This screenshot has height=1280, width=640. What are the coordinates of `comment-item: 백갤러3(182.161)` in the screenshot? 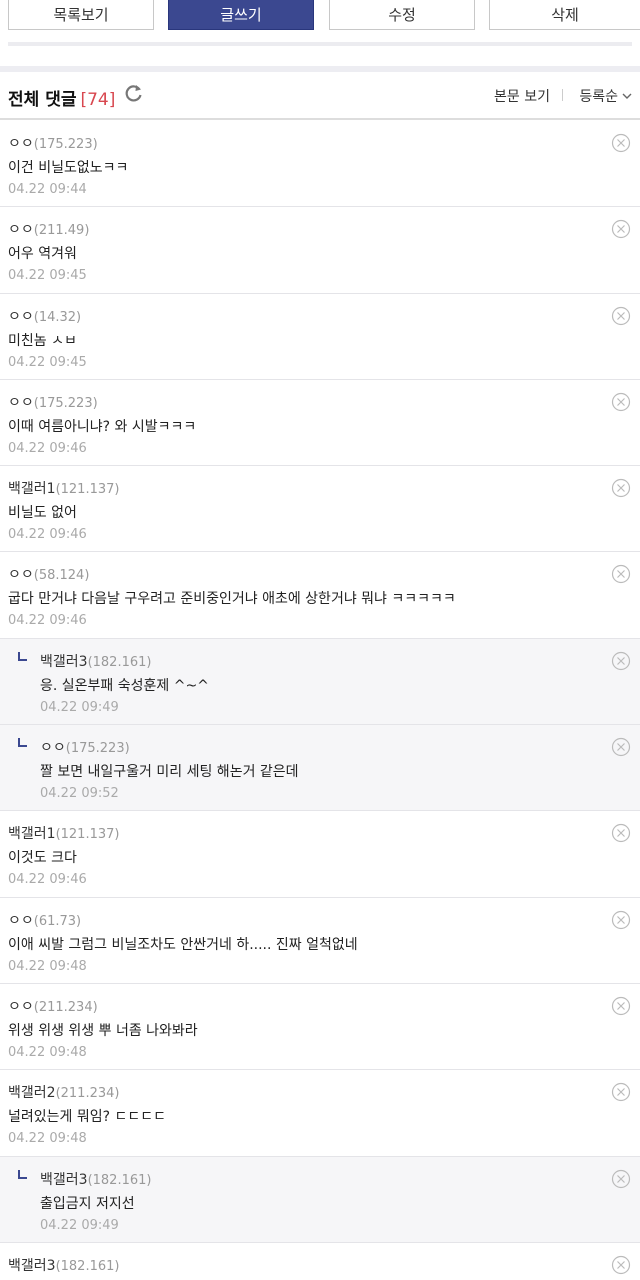 It's located at (320, 1261).